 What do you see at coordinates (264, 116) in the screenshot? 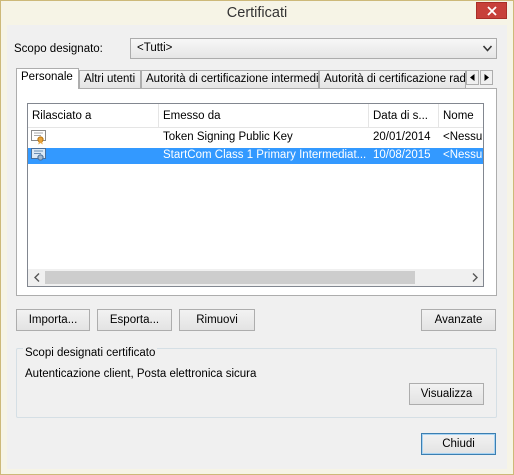
I see `column-header-issued-by: Emesso da` at bounding box center [264, 116].